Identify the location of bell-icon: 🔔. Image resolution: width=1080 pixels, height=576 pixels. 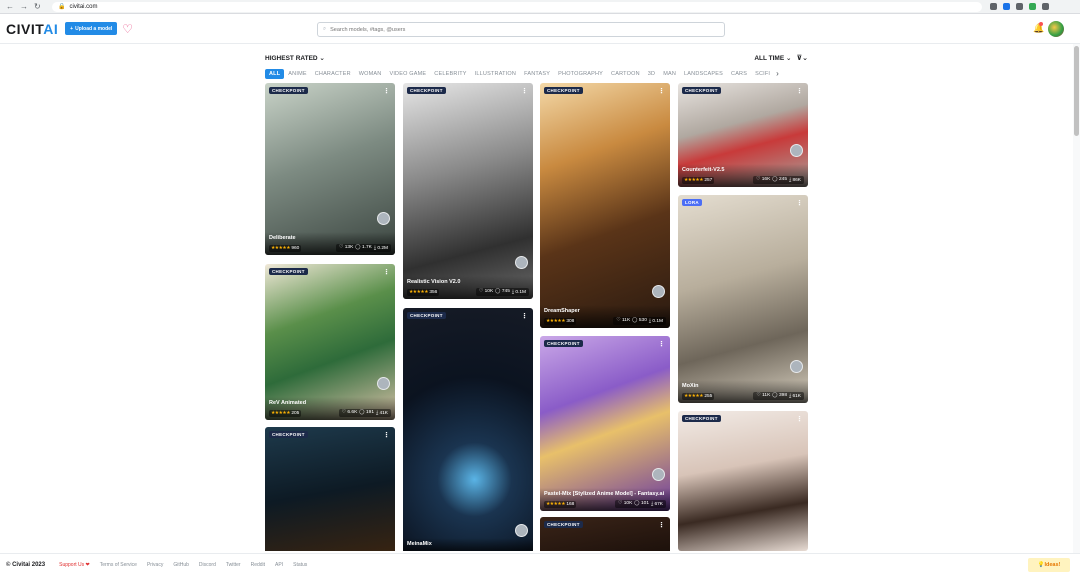
(1038, 28).